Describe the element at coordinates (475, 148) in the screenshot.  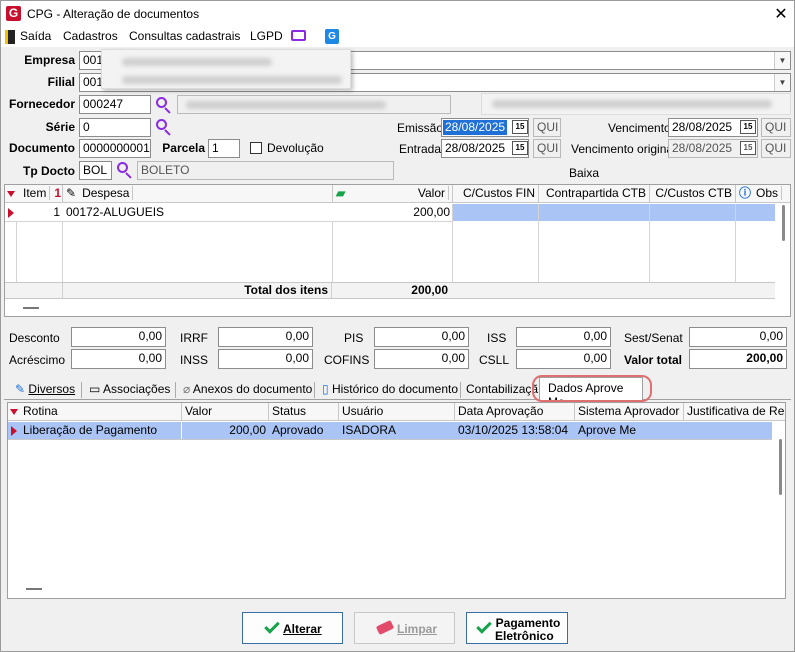
I see `entrada-date-value: 28/08/2025` at that location.